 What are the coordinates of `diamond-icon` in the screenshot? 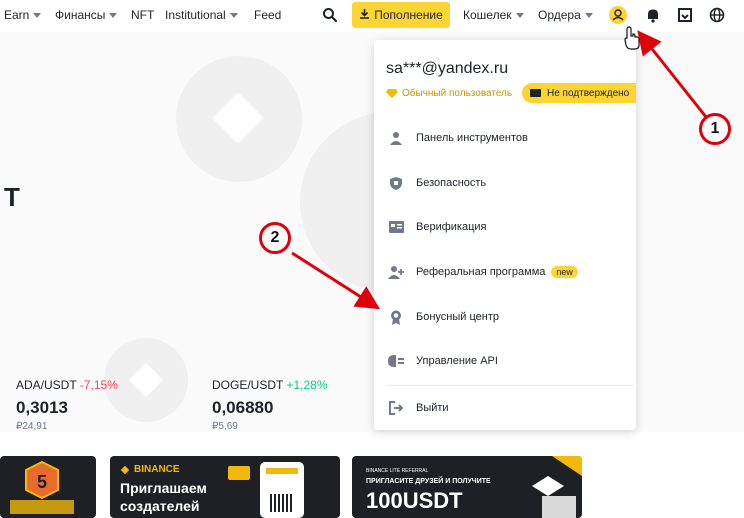 It's located at (392, 93).